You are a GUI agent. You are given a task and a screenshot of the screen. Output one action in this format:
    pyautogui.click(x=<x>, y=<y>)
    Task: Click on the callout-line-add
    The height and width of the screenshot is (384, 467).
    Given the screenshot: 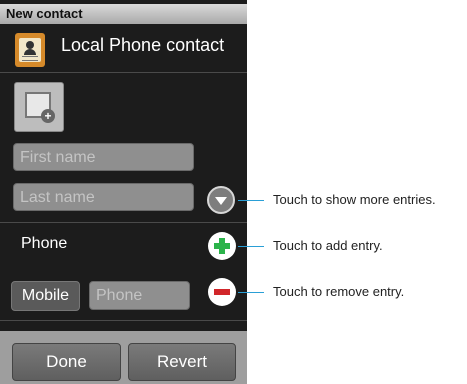 What is the action you would take?
    pyautogui.click(x=251, y=246)
    